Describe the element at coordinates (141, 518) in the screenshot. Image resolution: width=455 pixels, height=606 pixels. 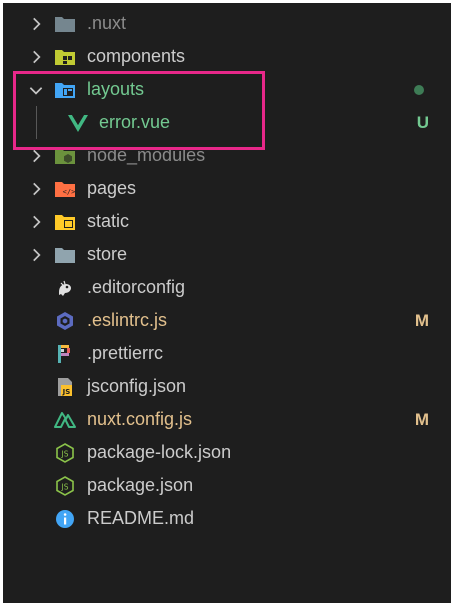
I see `tree-item-label: README.md` at that location.